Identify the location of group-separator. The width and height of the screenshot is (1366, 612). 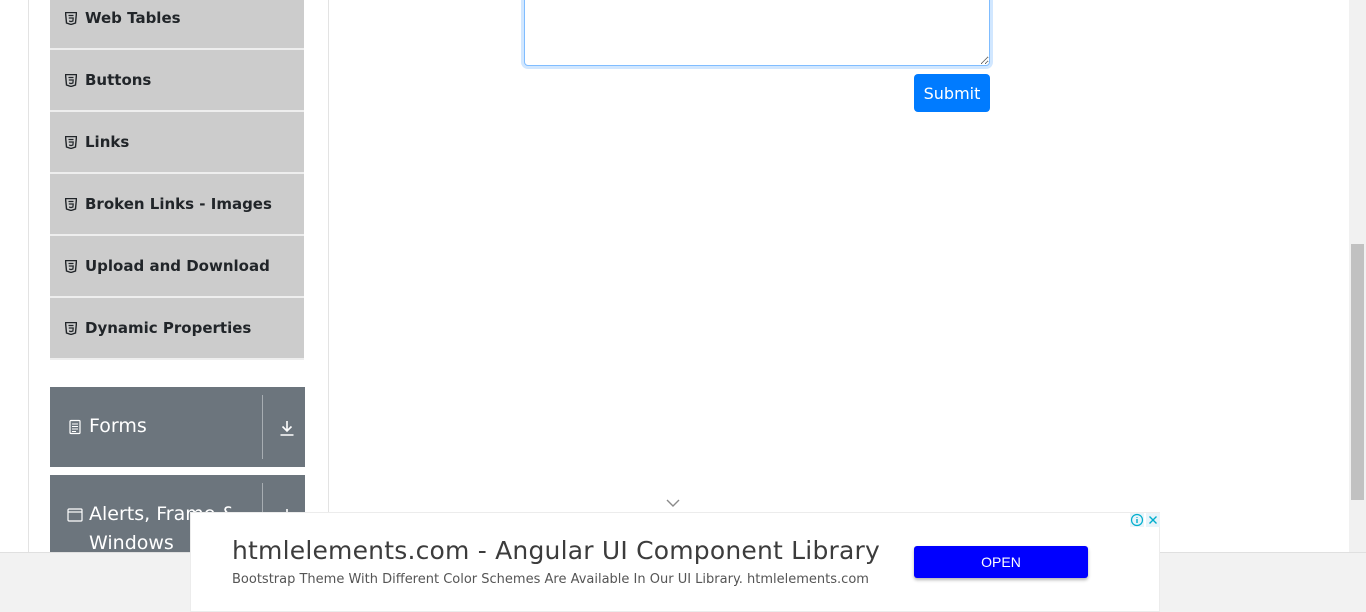
(262, 427).